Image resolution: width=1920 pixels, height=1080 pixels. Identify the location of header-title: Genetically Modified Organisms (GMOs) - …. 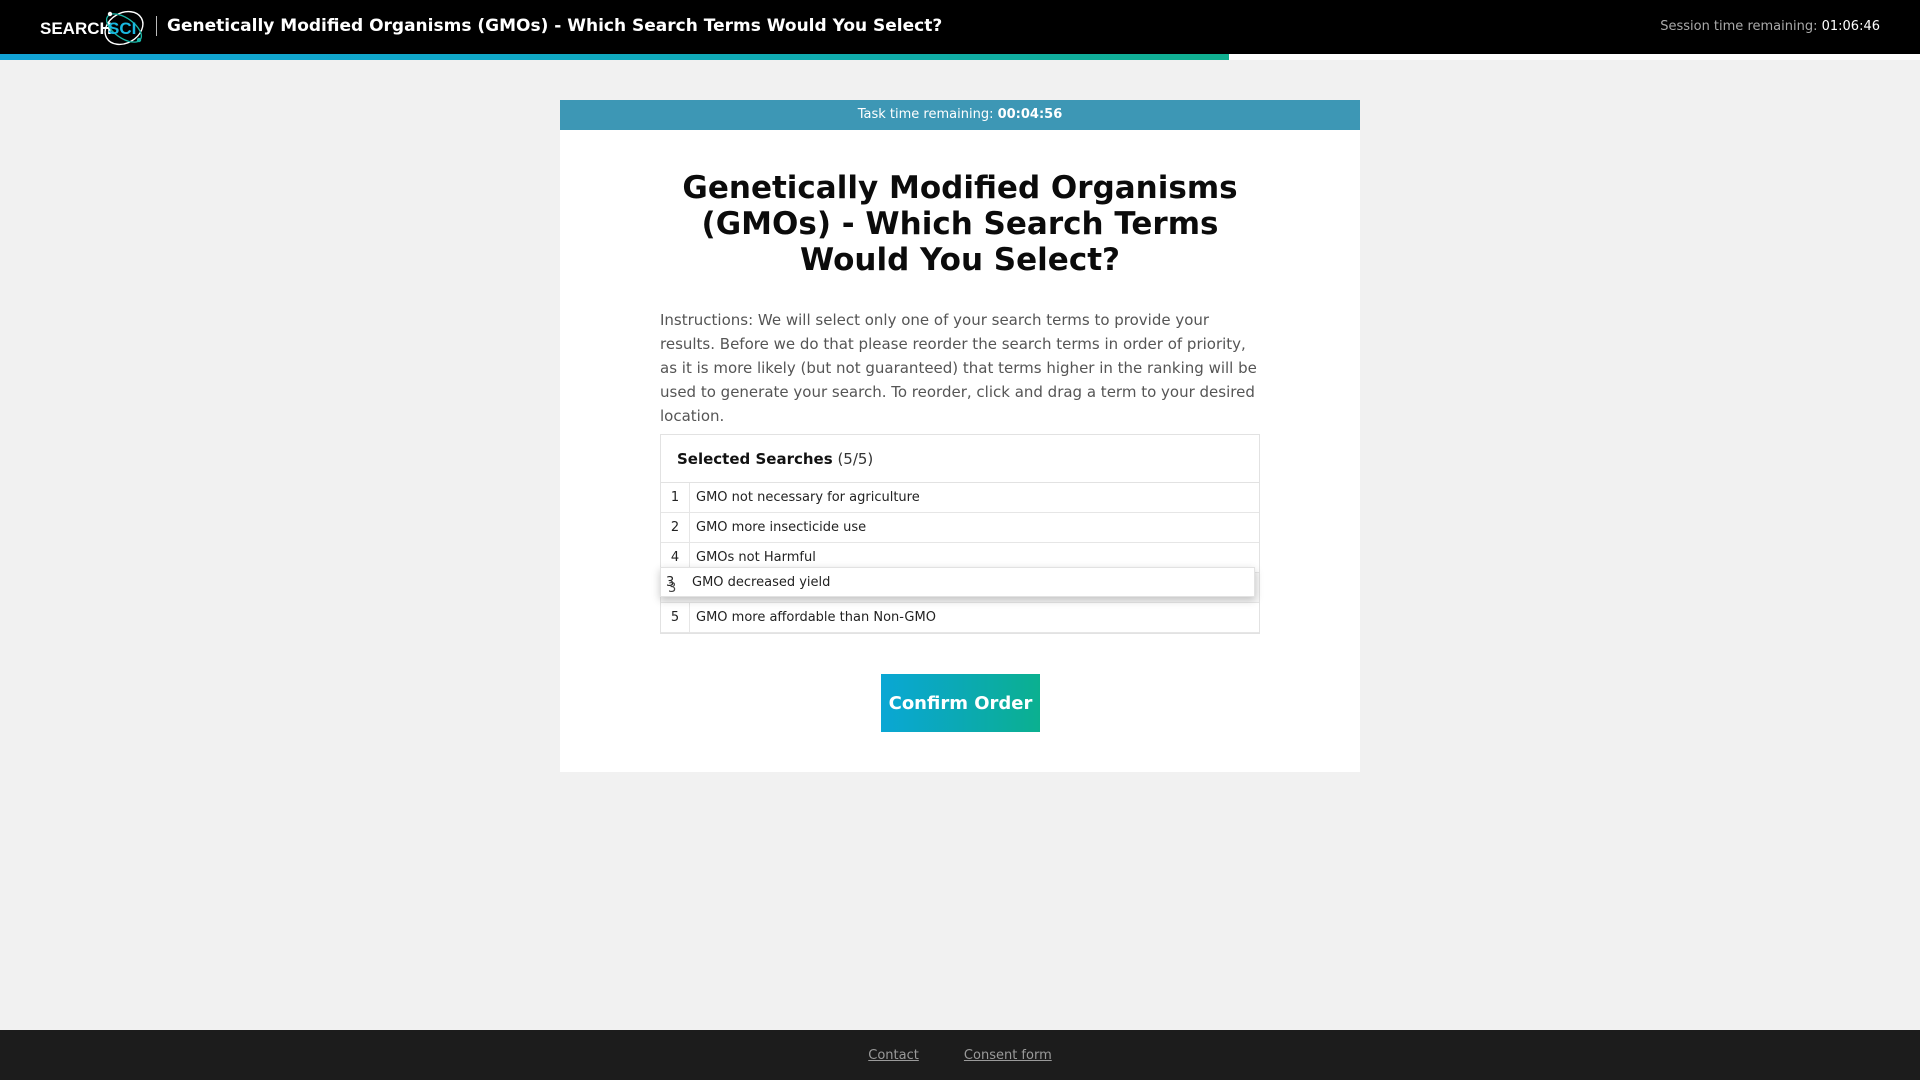
(555, 26).